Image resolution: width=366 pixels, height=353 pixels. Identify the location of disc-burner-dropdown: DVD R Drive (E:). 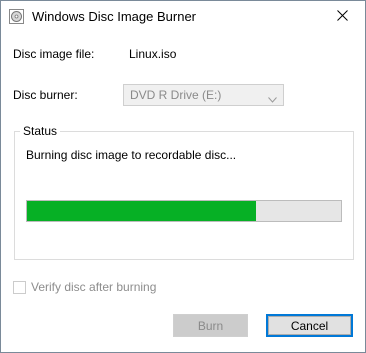
(203, 95).